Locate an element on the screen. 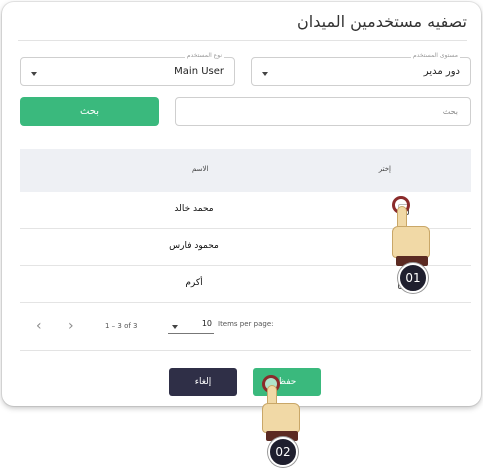 Image resolution: width=483 pixels, height=469 pixels. user-type-select-label: نوع المستخدم is located at coordinates (204, 55).